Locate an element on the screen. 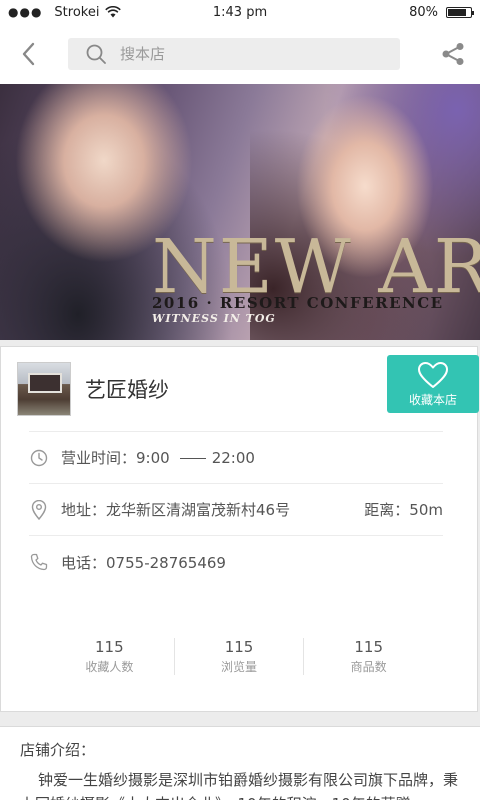 Image resolution: width=480 pixels, height=800 pixels. search-icon is located at coordinates (96, 54).